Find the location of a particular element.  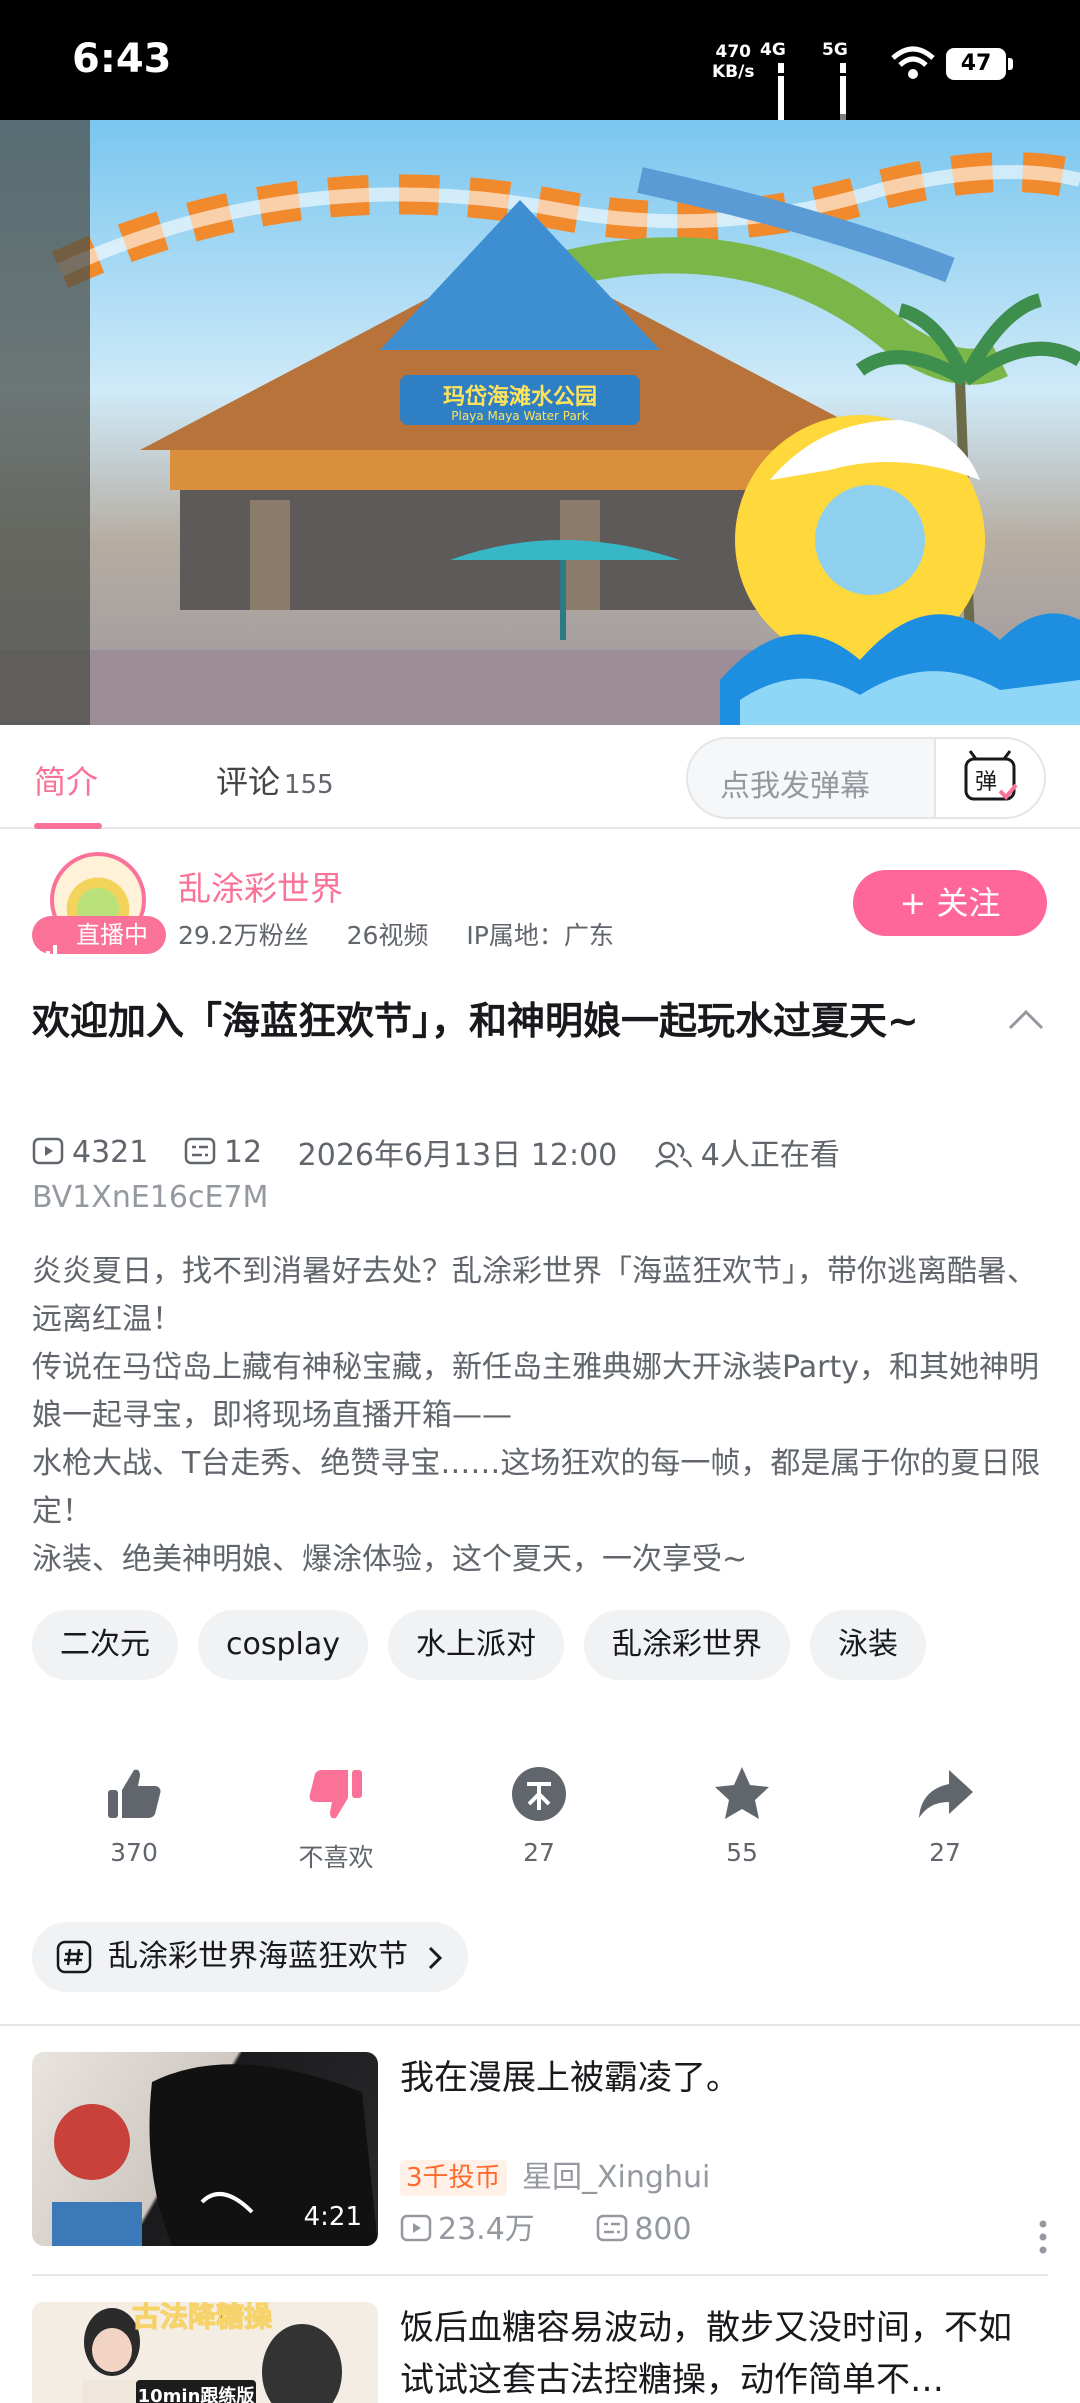

uploader-name: 乱涂彩世界 is located at coordinates (260, 886).